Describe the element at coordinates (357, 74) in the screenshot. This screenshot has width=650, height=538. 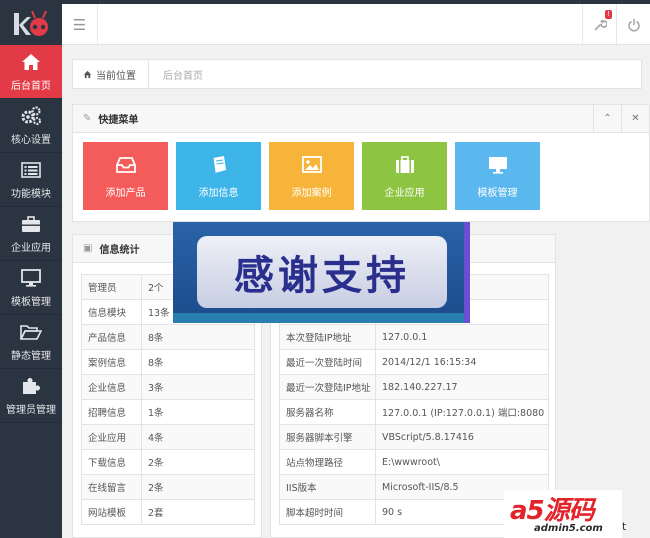
I see `breadcrumb: 当前位置 后台首页` at that location.